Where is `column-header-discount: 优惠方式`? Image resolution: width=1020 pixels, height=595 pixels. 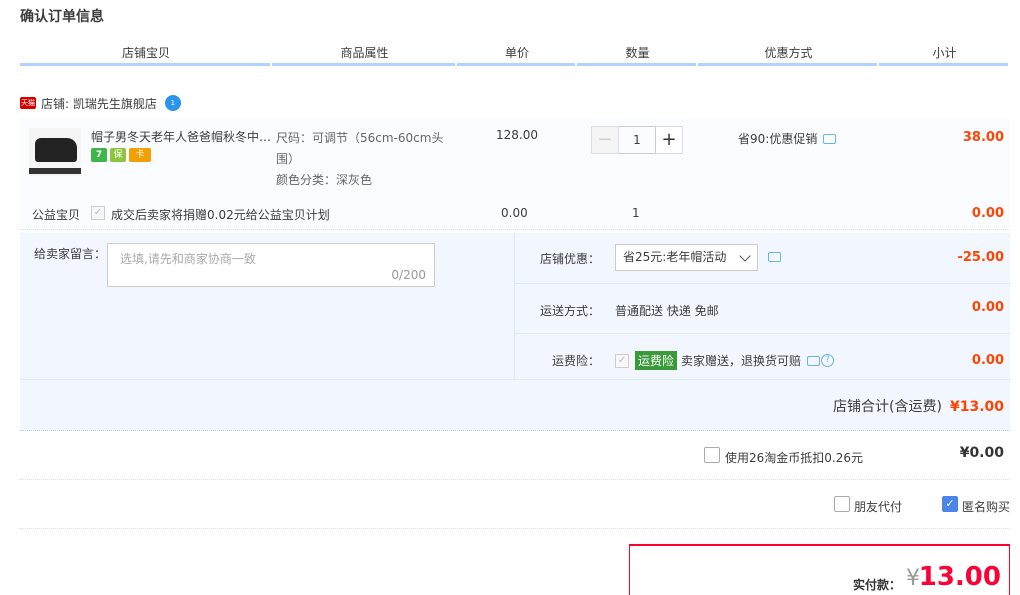 column-header-discount: 优惠方式 is located at coordinates (788, 55).